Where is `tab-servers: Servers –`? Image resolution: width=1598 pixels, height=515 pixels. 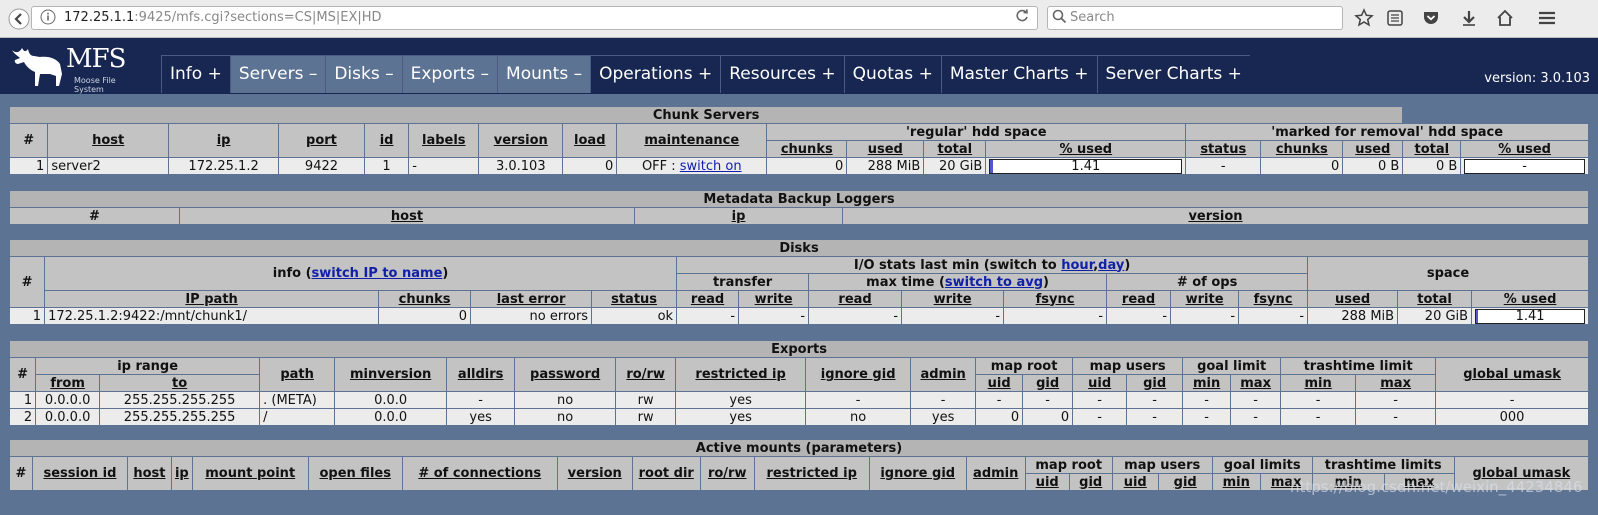 tab-servers: Servers – is located at coordinates (277, 74).